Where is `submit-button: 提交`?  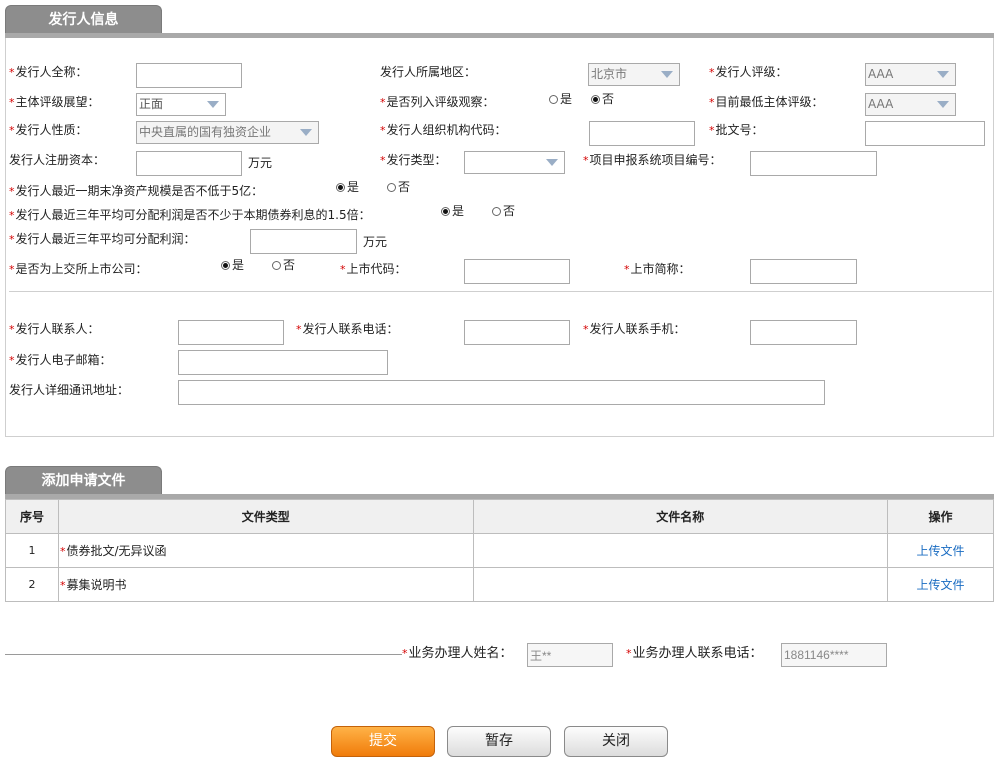
submit-button: 提交 is located at coordinates (383, 741).